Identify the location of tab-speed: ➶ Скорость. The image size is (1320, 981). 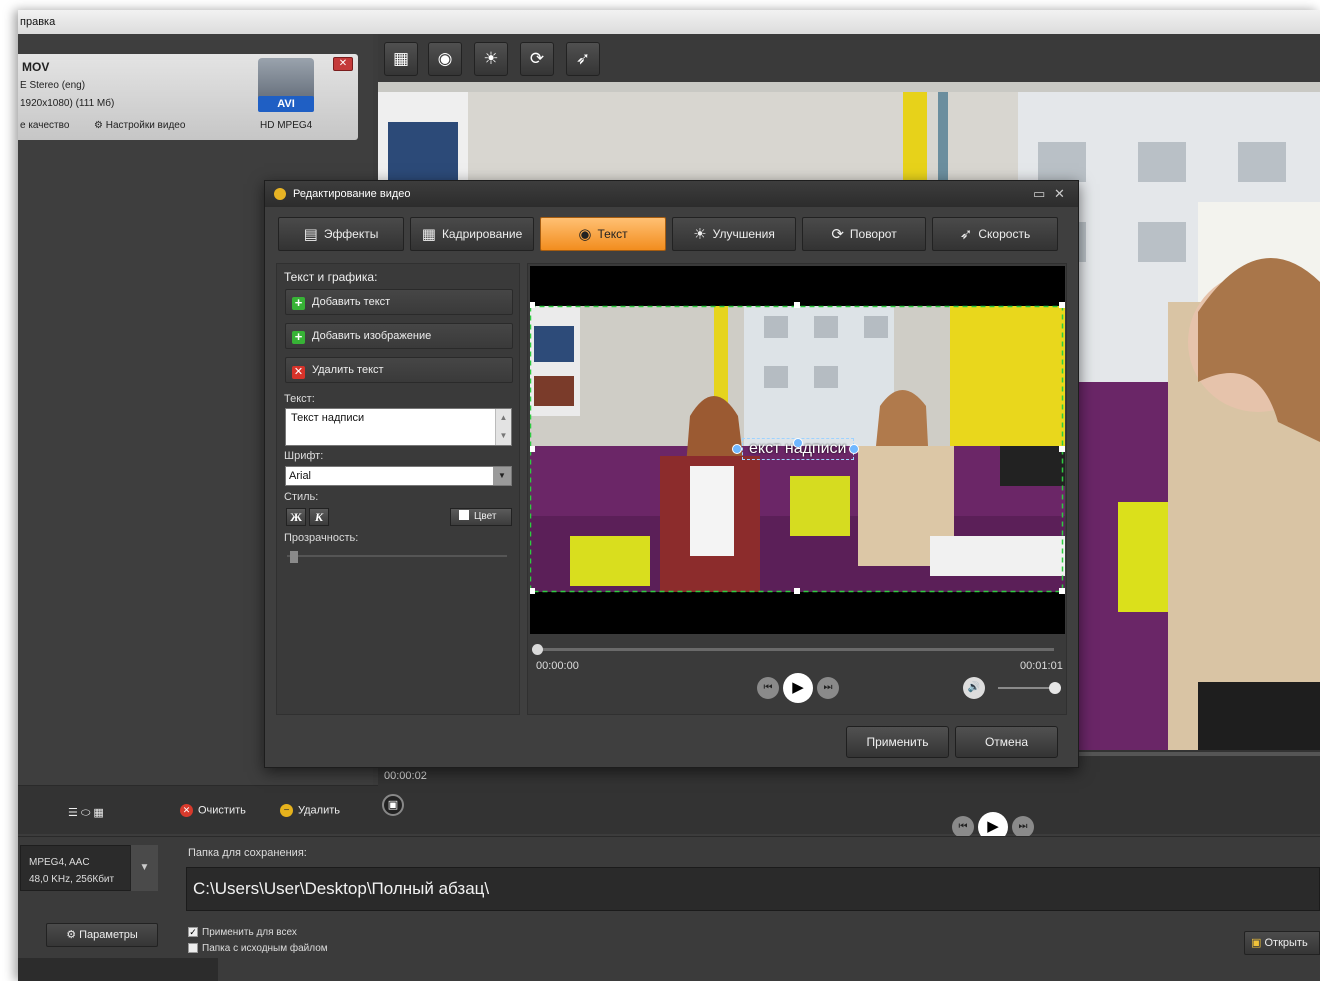
(995, 234).